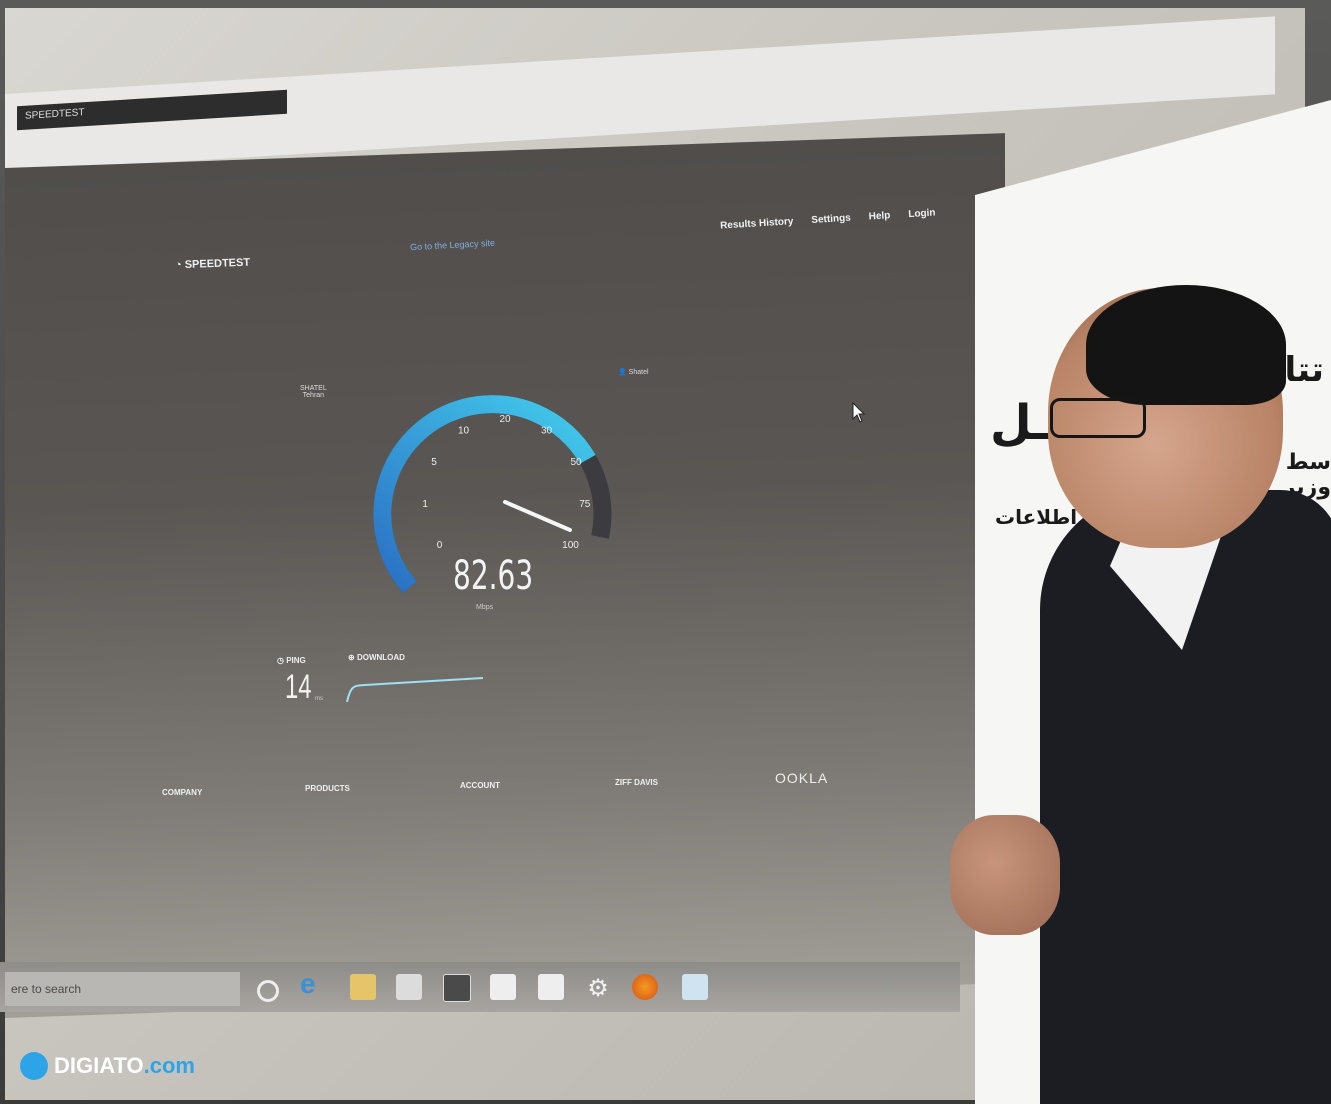 The width and height of the screenshot is (1331, 1104). What do you see at coordinates (1005, 875) in the screenshot?
I see `presenter-hands` at bounding box center [1005, 875].